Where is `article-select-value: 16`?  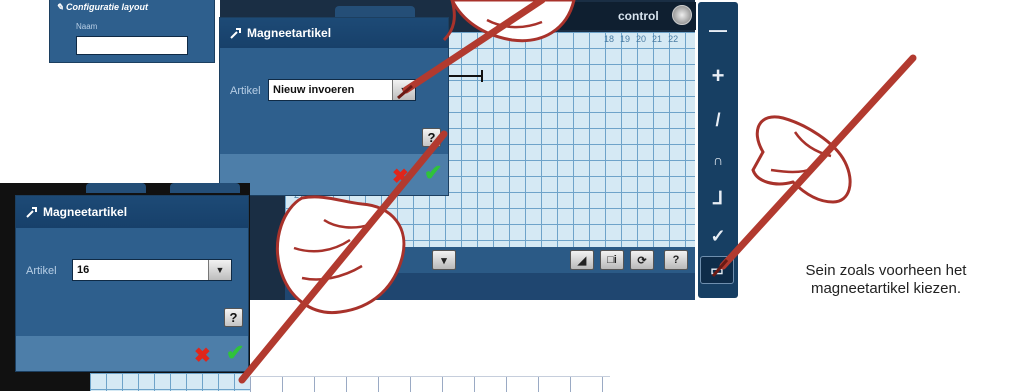
article-select-value: 16 is located at coordinates (83, 270).